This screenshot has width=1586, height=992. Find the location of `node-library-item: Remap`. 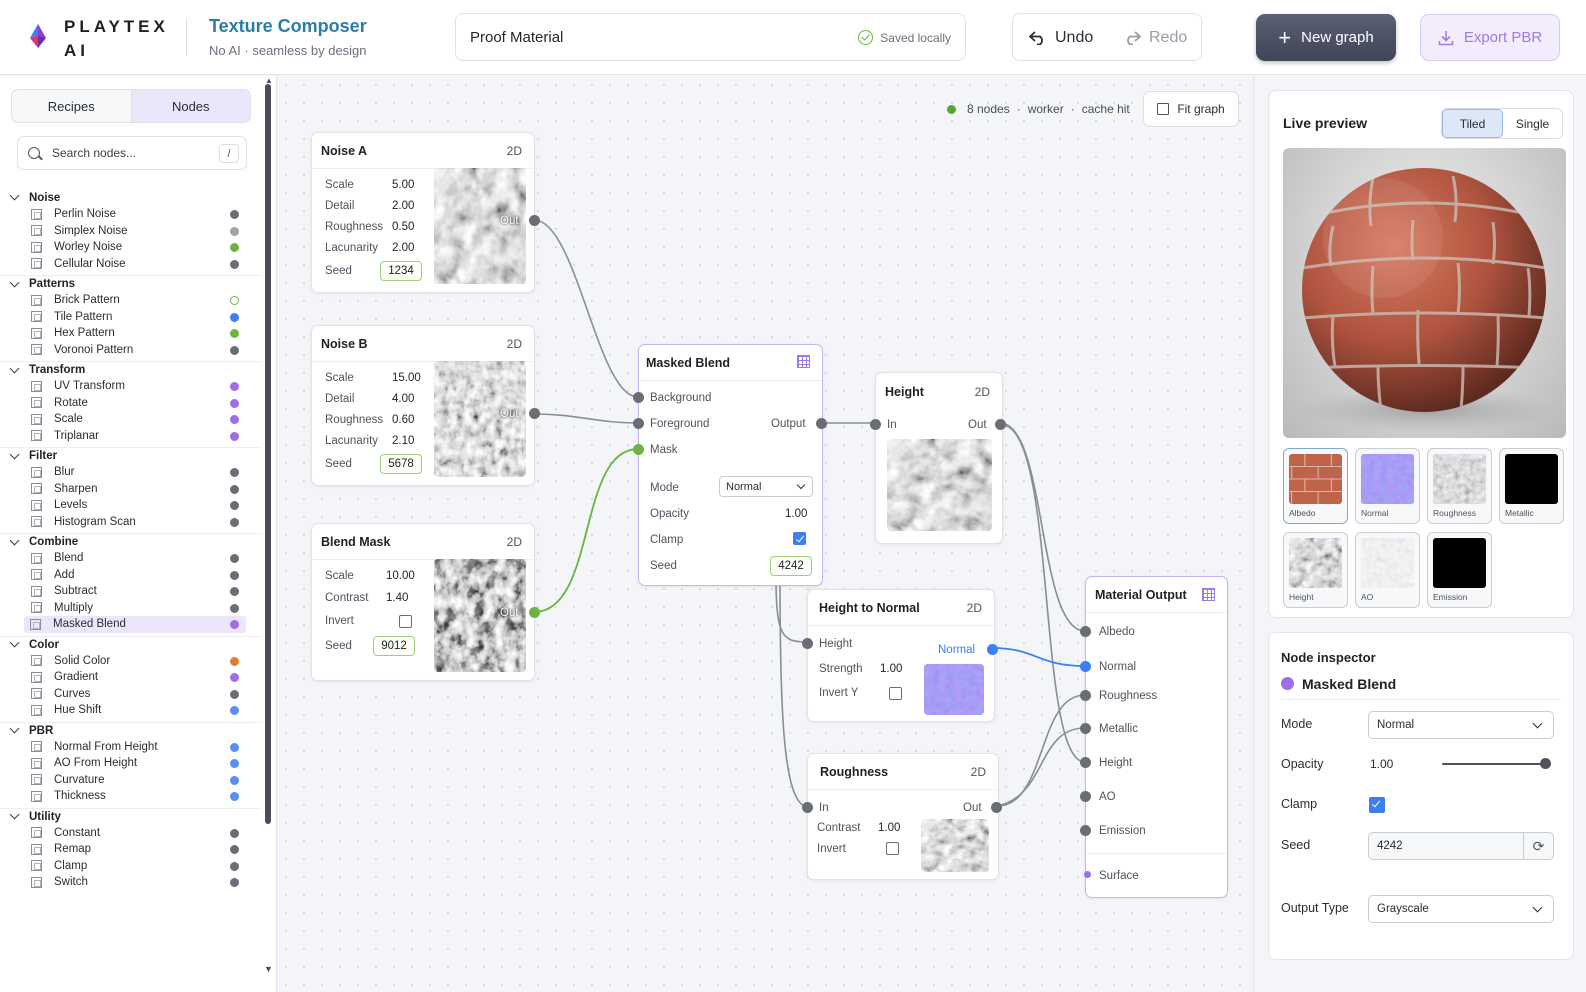

node-library-item: Remap is located at coordinates (131, 849).